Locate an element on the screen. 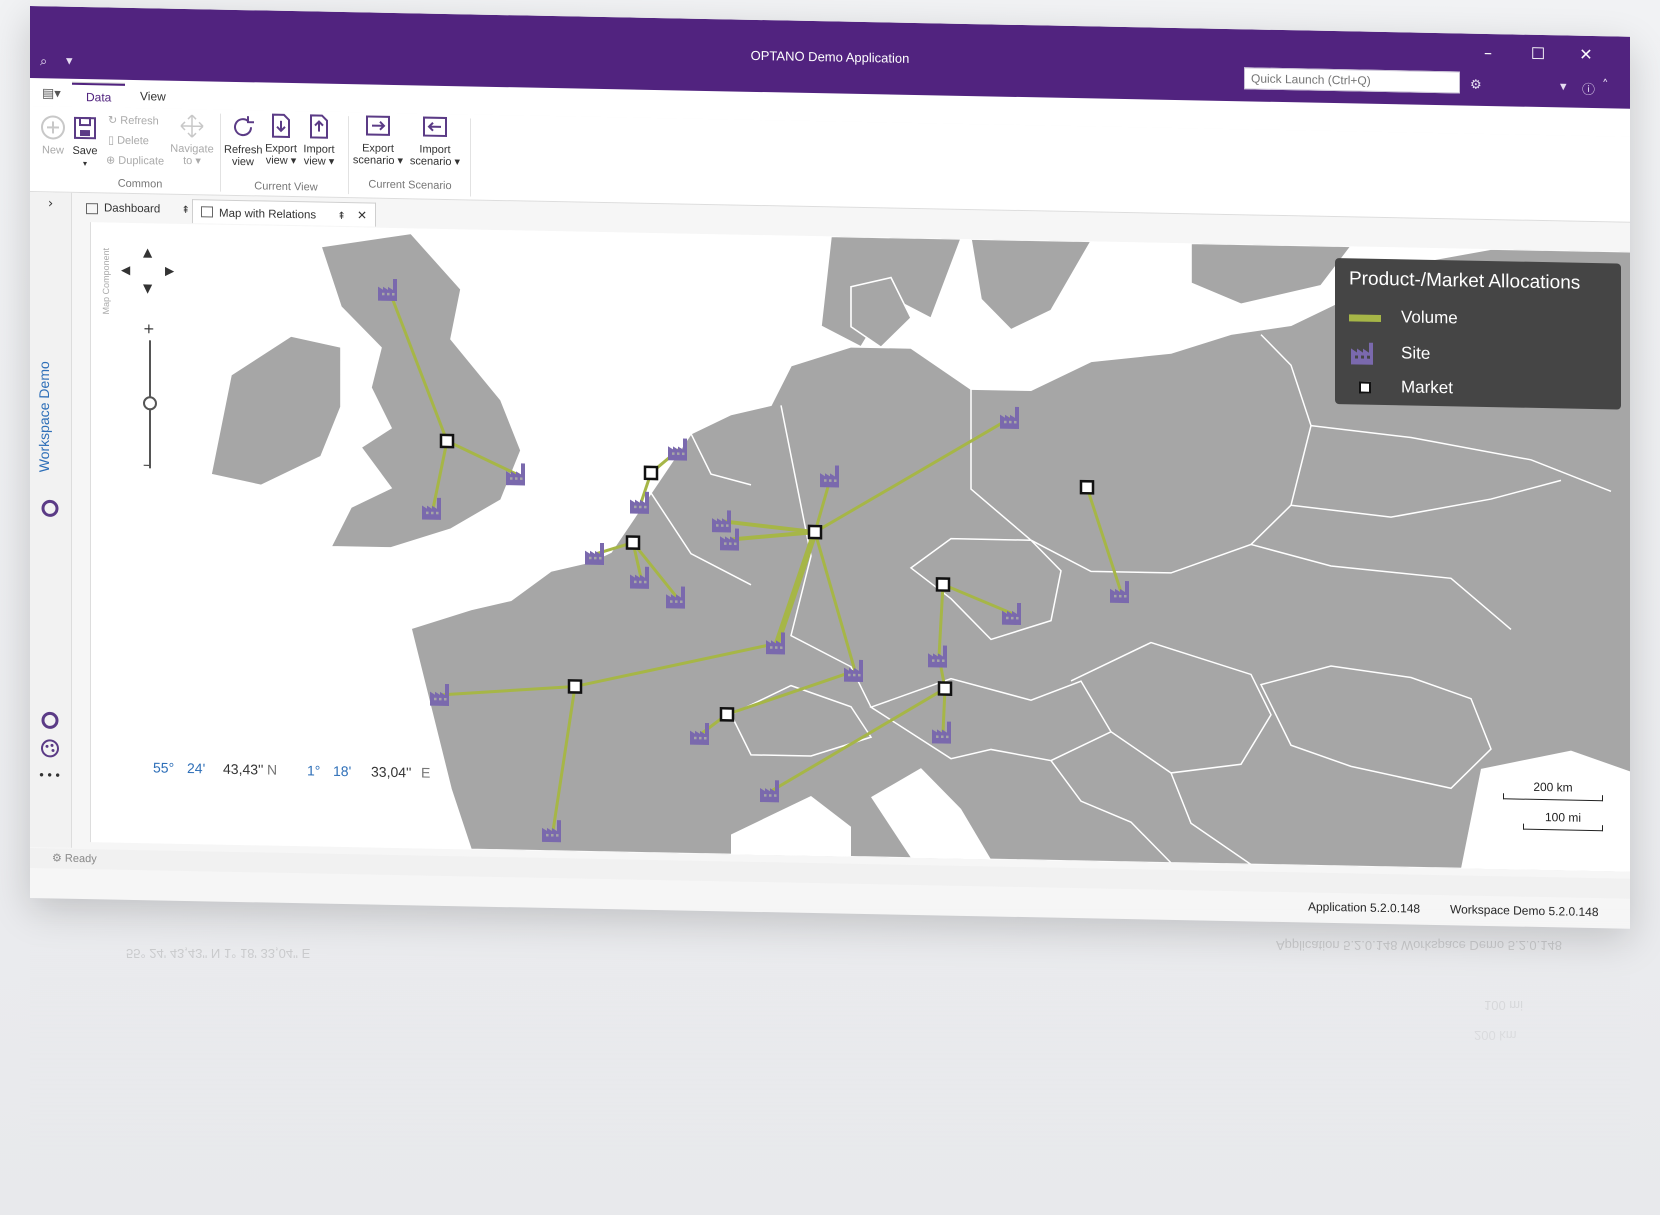 This screenshot has width=1660, height=1215. zoom-slider-thumb is located at coordinates (150, 403).